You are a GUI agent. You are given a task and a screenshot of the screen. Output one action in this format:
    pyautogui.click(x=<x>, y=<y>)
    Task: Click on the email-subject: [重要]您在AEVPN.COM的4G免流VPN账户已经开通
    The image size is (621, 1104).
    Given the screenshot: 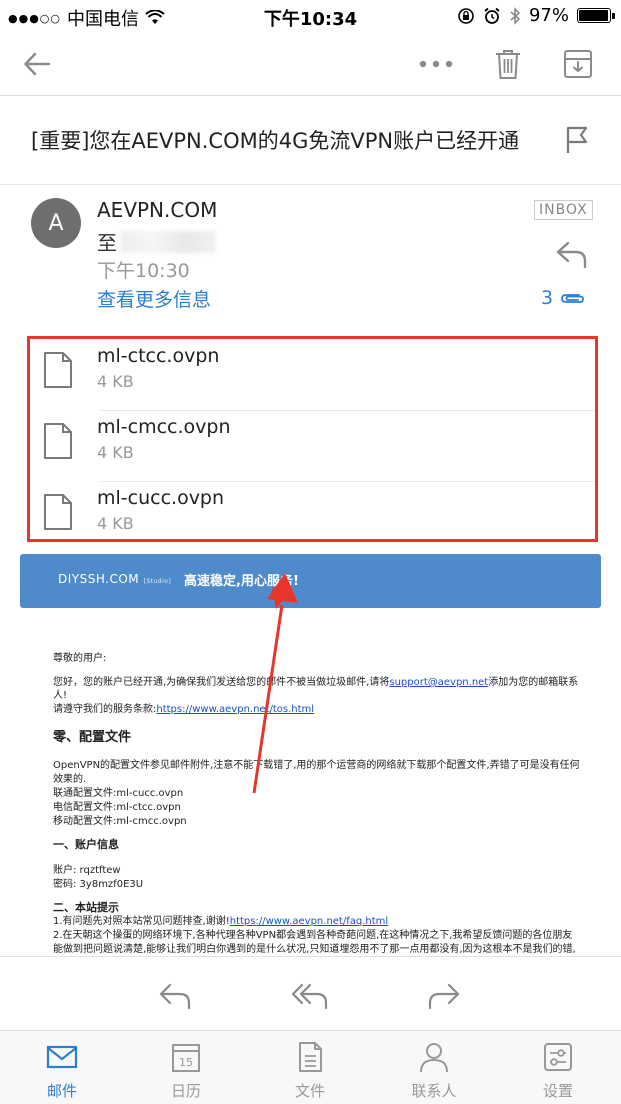 What is the action you would take?
    pyautogui.click(x=275, y=141)
    